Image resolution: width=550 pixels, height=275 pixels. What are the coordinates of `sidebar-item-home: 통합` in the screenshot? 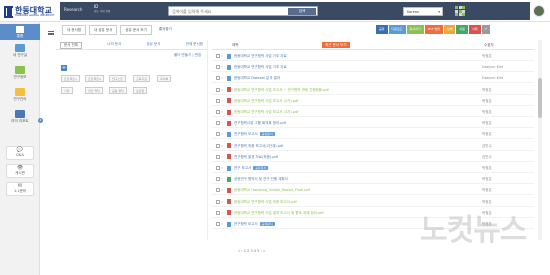 It's located at (20, 32).